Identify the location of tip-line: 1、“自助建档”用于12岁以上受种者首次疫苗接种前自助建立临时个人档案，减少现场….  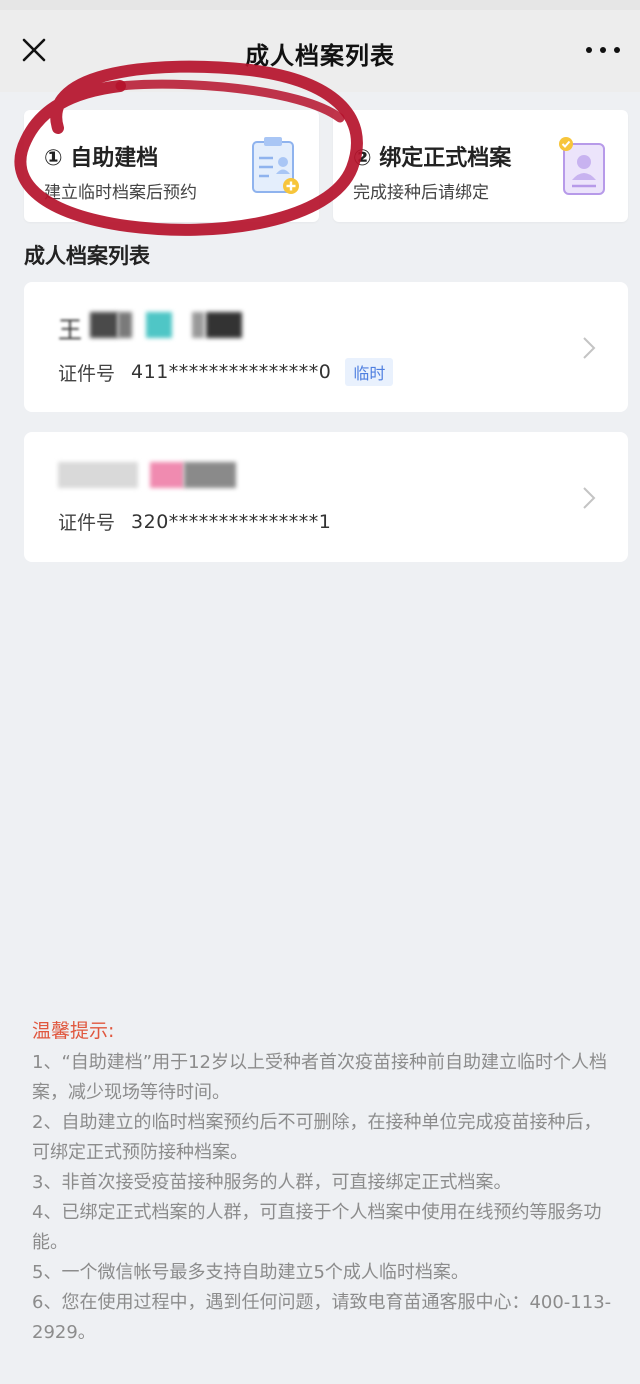
(320, 1077).